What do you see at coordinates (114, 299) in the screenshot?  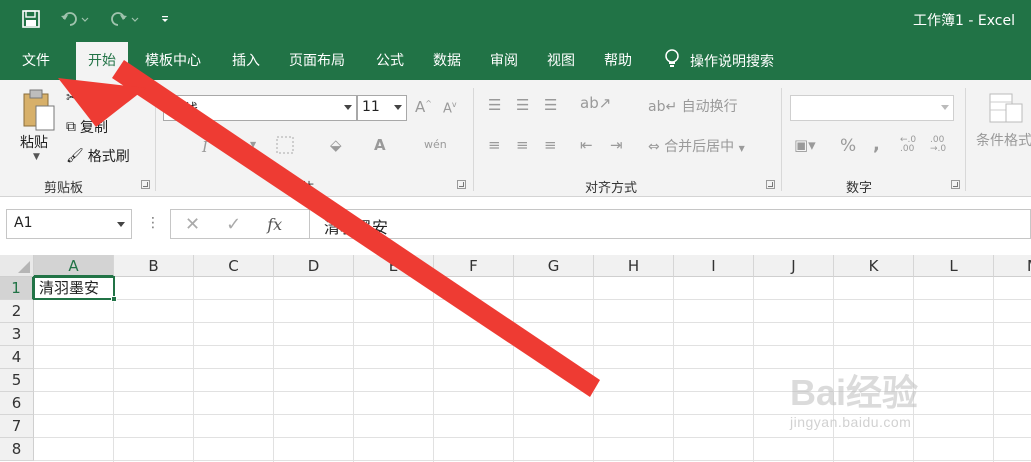 I see `fill-handle` at bounding box center [114, 299].